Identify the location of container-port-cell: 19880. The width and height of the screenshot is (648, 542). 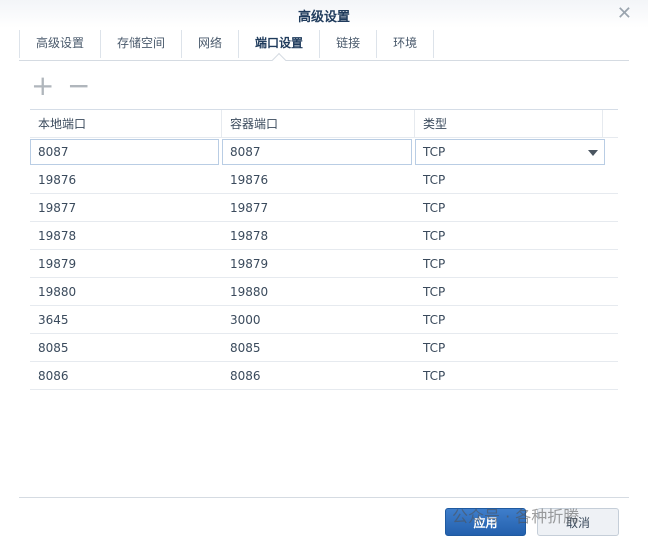
(249, 291).